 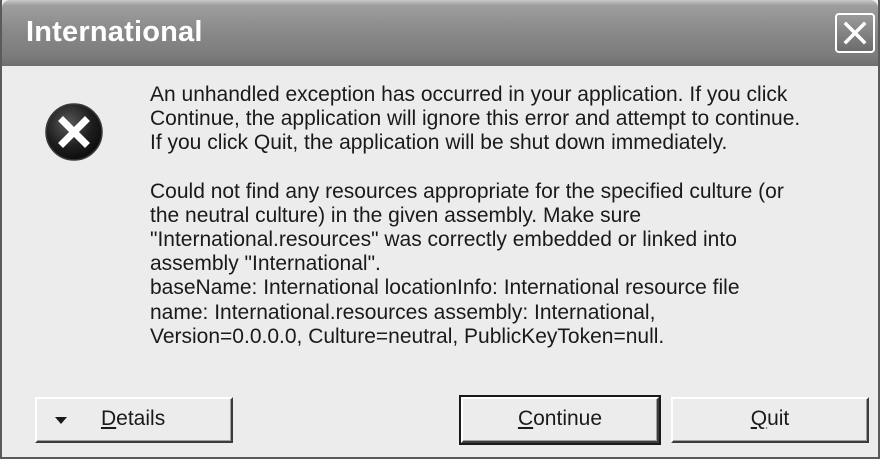 I want to click on details-label-rest: etails, so click(x=141, y=418).